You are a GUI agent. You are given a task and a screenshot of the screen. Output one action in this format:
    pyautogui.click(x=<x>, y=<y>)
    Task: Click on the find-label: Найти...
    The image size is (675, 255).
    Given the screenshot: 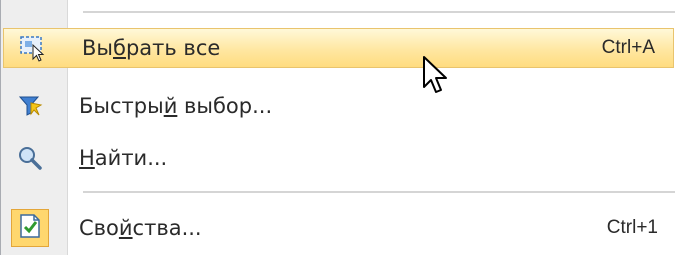 What is the action you would take?
    pyautogui.click(x=123, y=158)
    